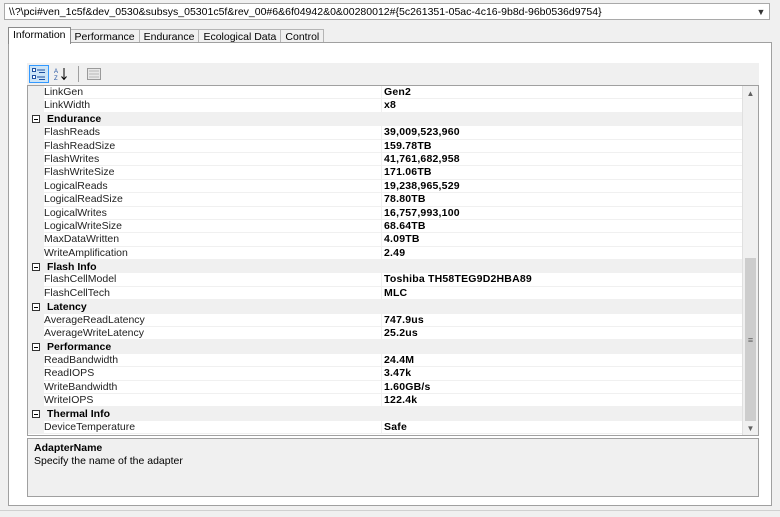 The image size is (780, 517). Describe the element at coordinates (561, 159) in the screenshot. I see `property-value: 41,761,682,958` at that location.